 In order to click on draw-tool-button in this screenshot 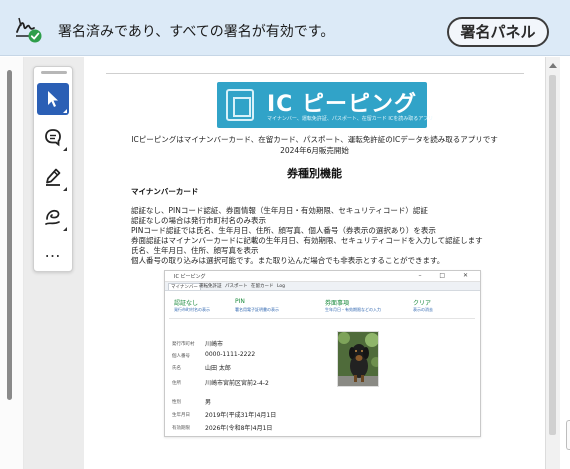, I will do `click(53, 217)`.